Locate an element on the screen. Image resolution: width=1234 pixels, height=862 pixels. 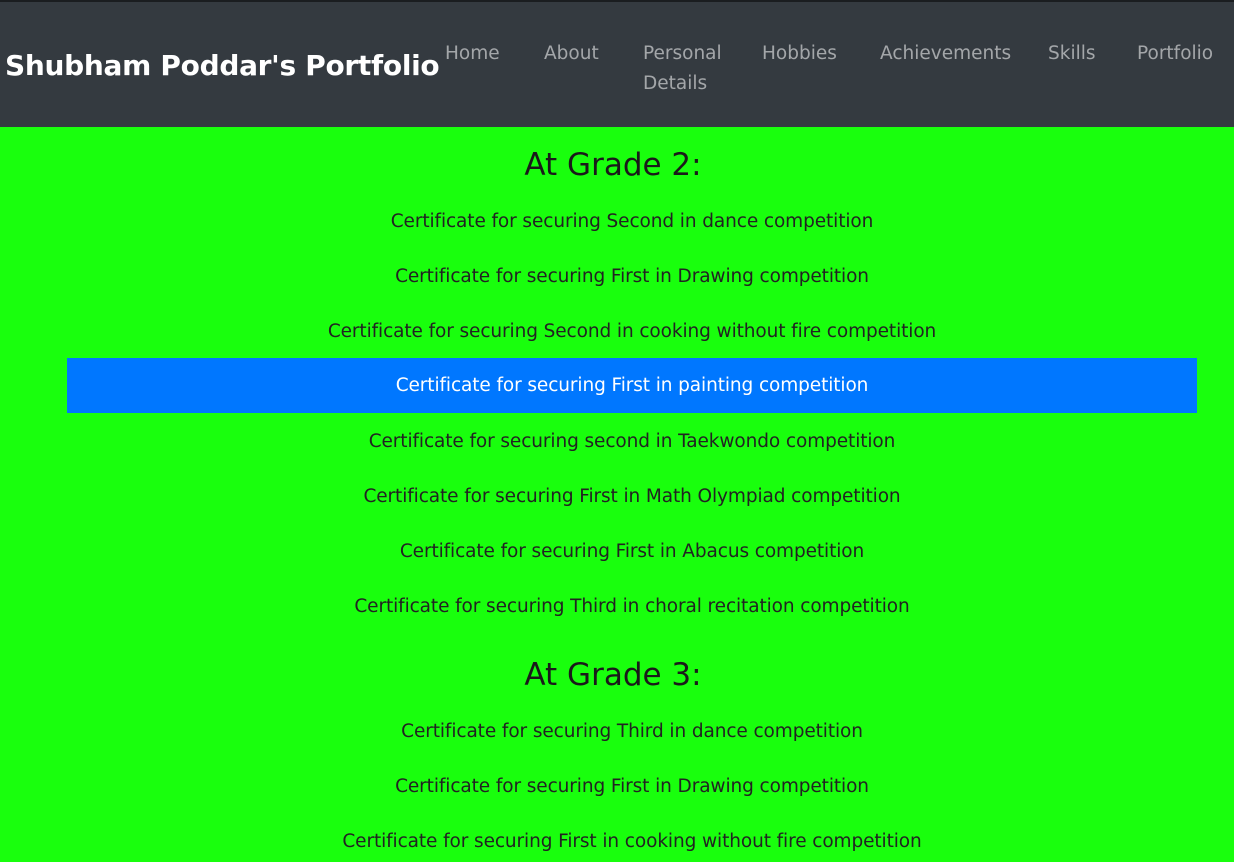
grade-heading: At Grade 3: is located at coordinates (613, 675).